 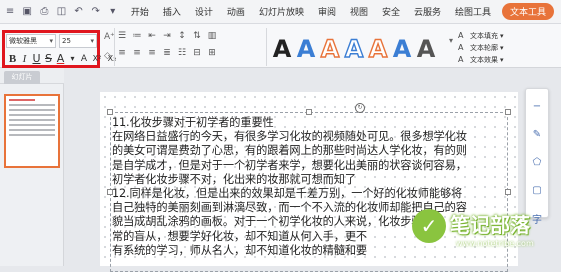 I want to click on tab-slides: 幻灯片, so click(x=22, y=77).